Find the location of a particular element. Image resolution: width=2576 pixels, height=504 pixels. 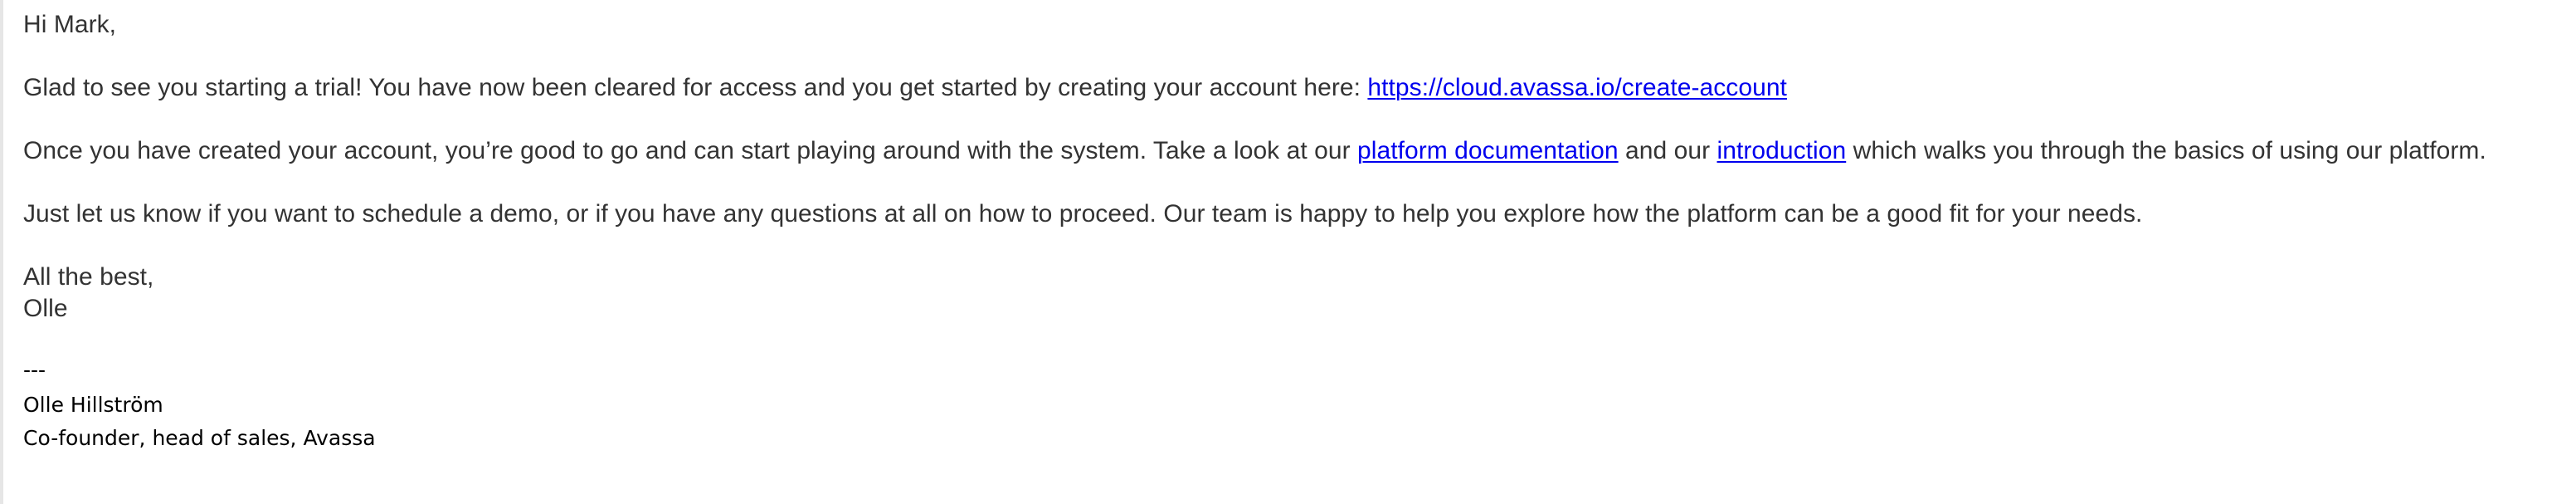

paragraph-getting-started-text-middle: and our is located at coordinates (1667, 150).